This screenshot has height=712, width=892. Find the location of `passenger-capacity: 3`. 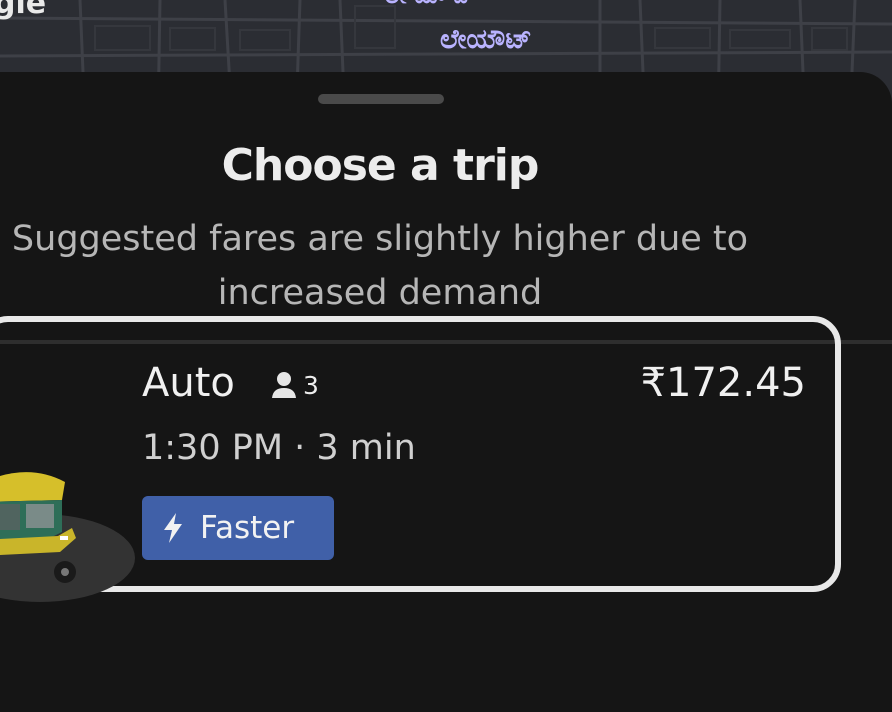

passenger-capacity: 3 is located at coordinates (294, 385).